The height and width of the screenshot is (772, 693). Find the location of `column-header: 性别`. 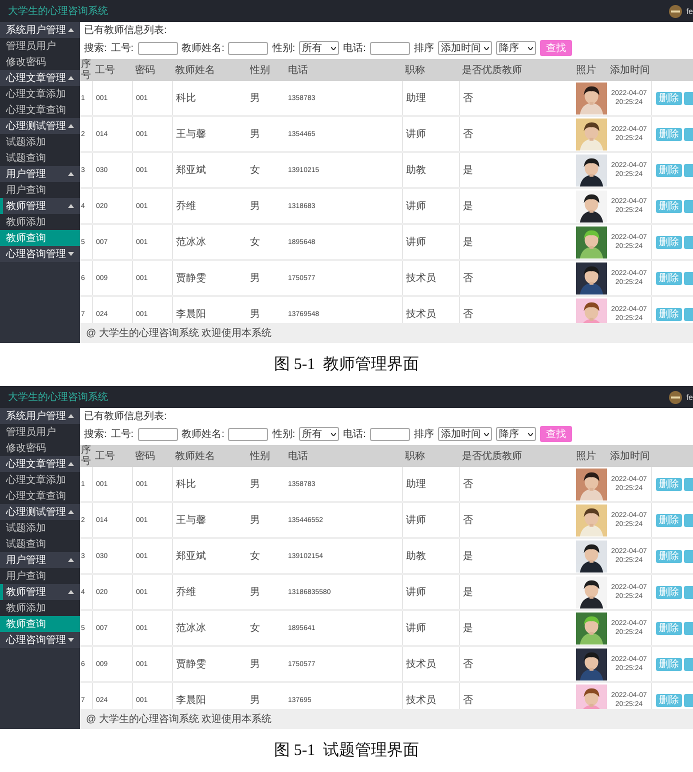

column-header: 性别 is located at coordinates (259, 70).